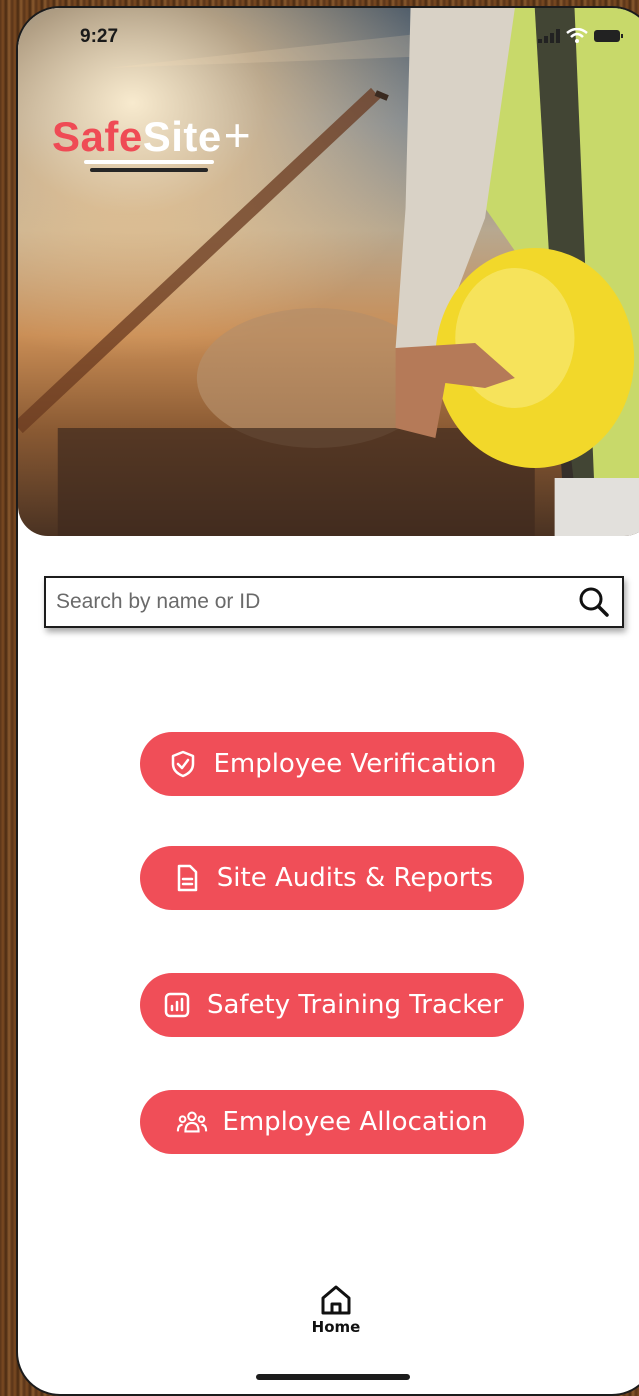  I want to click on signal-icon, so click(549, 36).